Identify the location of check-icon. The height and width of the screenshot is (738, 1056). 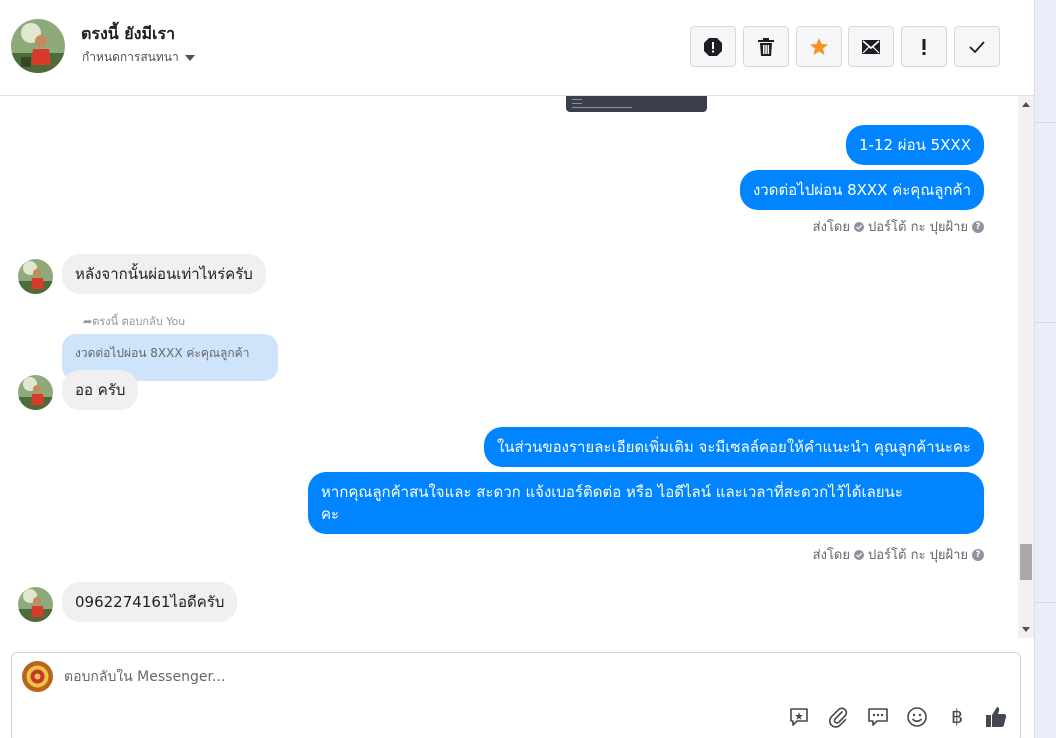
(977, 46).